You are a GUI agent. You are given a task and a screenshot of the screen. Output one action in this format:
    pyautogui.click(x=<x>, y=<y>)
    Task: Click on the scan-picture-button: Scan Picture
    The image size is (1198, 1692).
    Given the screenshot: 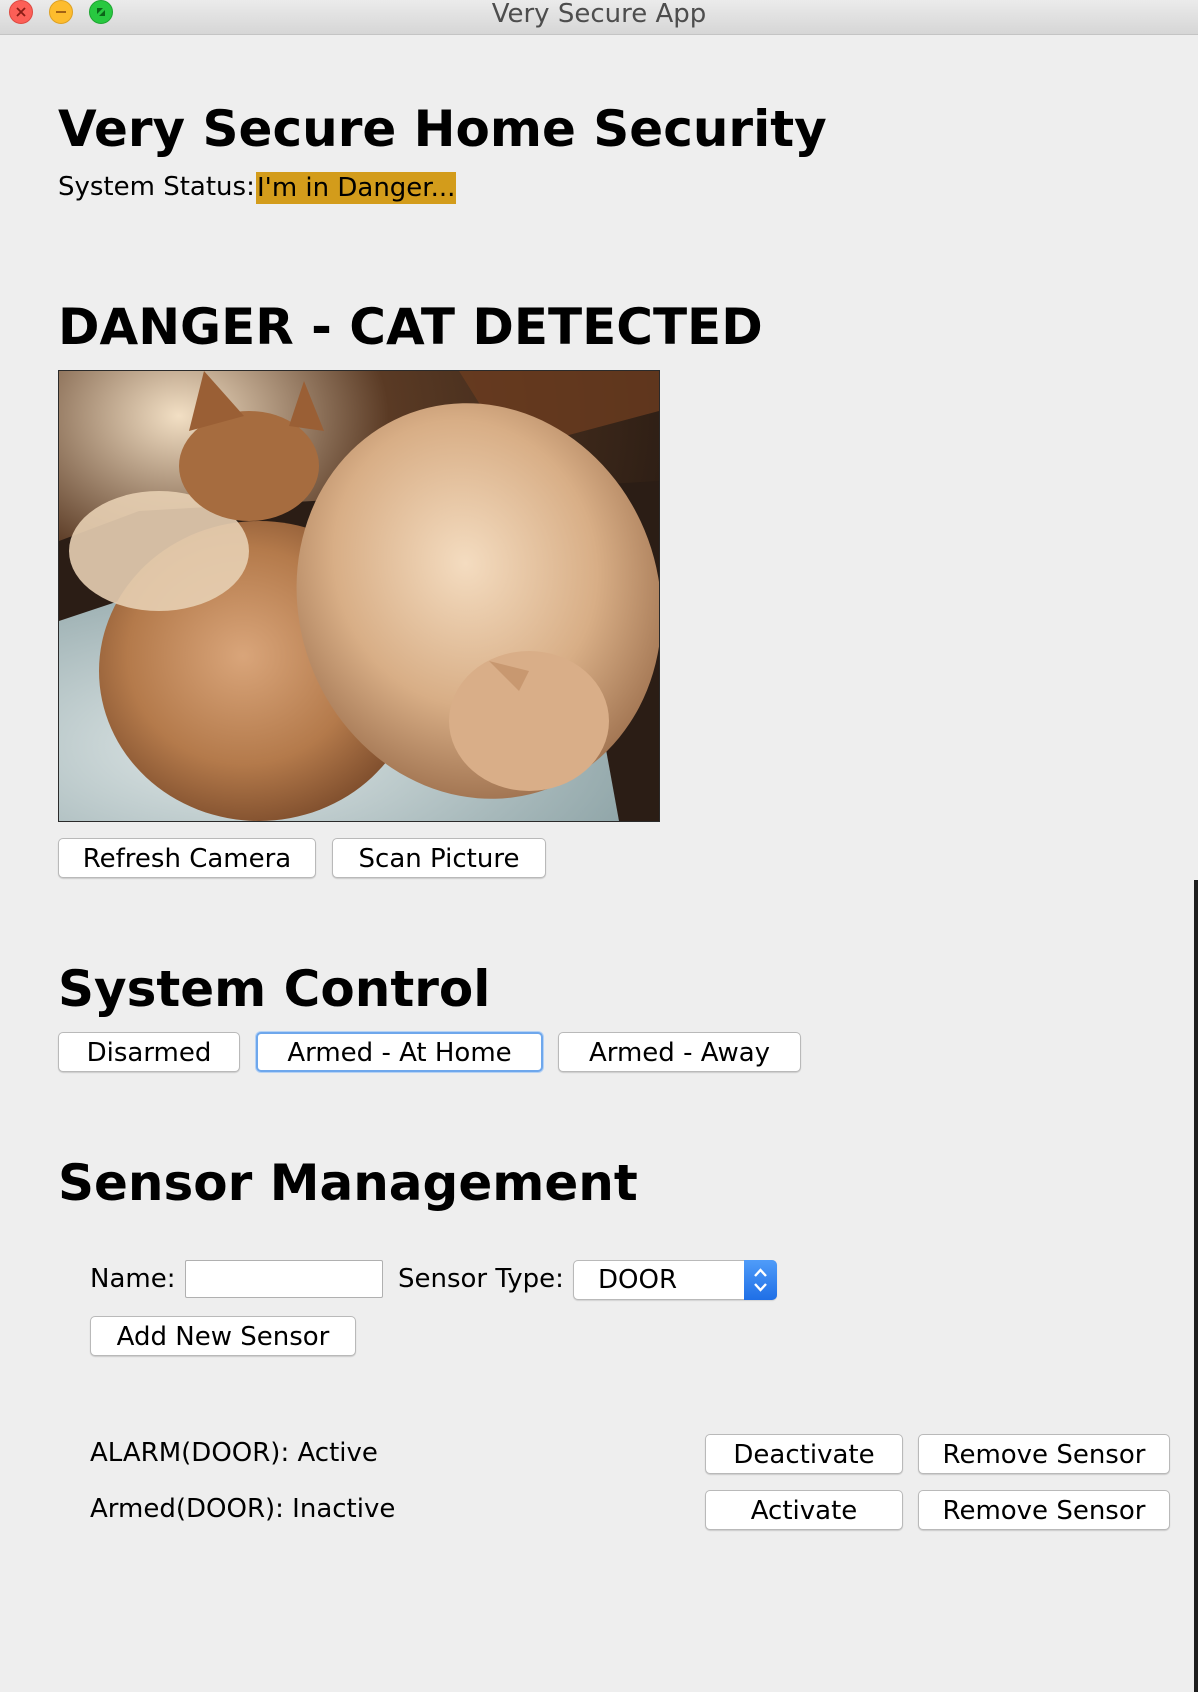 What is the action you would take?
    pyautogui.click(x=439, y=858)
    